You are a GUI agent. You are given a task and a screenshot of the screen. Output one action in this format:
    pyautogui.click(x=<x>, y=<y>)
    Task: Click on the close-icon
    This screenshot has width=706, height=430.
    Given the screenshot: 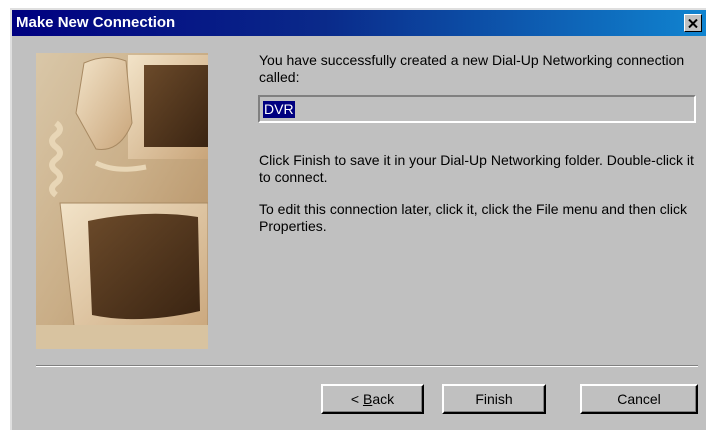 What is the action you would take?
    pyautogui.click(x=693, y=23)
    